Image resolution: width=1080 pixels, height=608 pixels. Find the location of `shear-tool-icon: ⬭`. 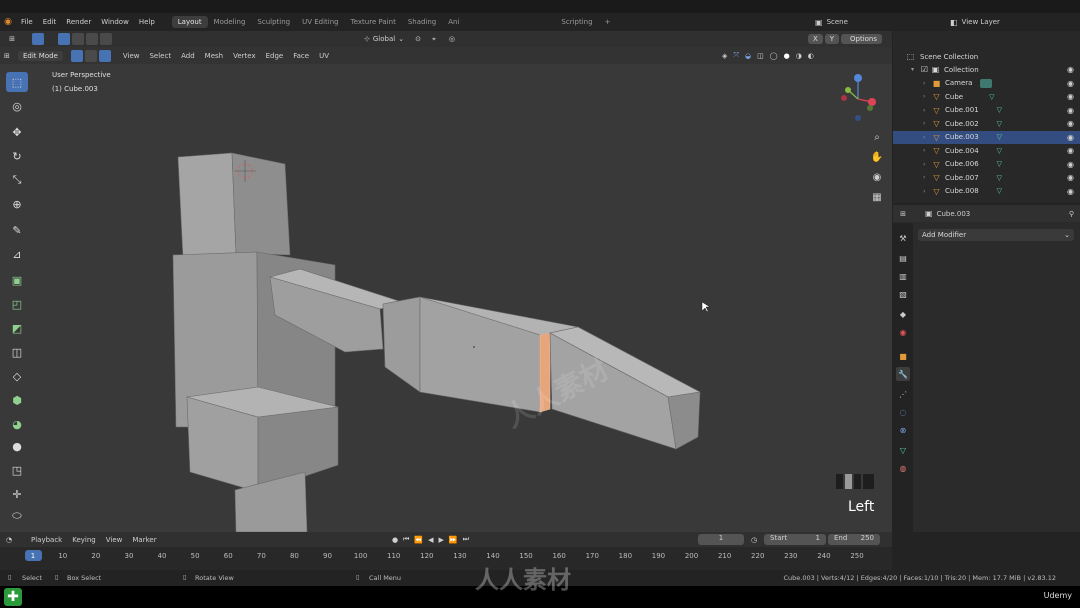

shear-tool-icon: ⬭ is located at coordinates (17, 516).